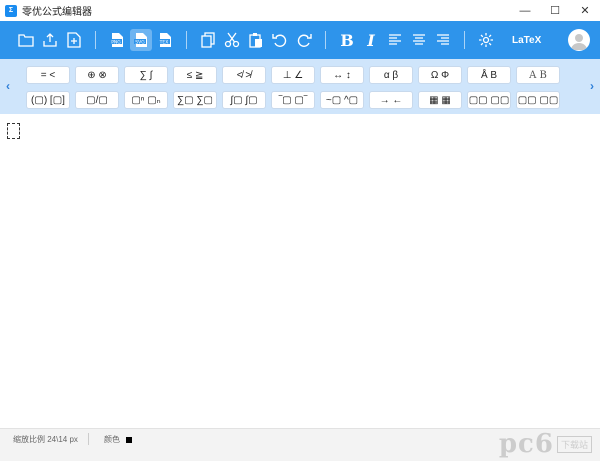 The width and height of the screenshot is (600, 461). Describe the element at coordinates (526, 40) in the screenshot. I see `latex-button: LaTeX` at that location.